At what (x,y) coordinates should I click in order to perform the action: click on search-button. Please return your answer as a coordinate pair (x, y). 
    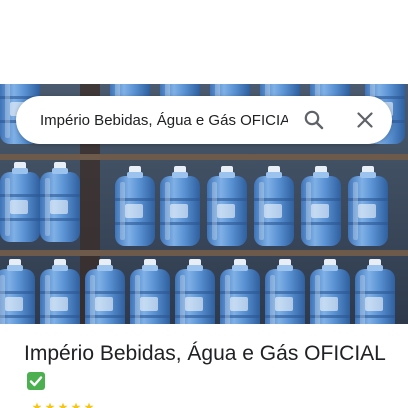
    Looking at the image, I should click on (314, 120).